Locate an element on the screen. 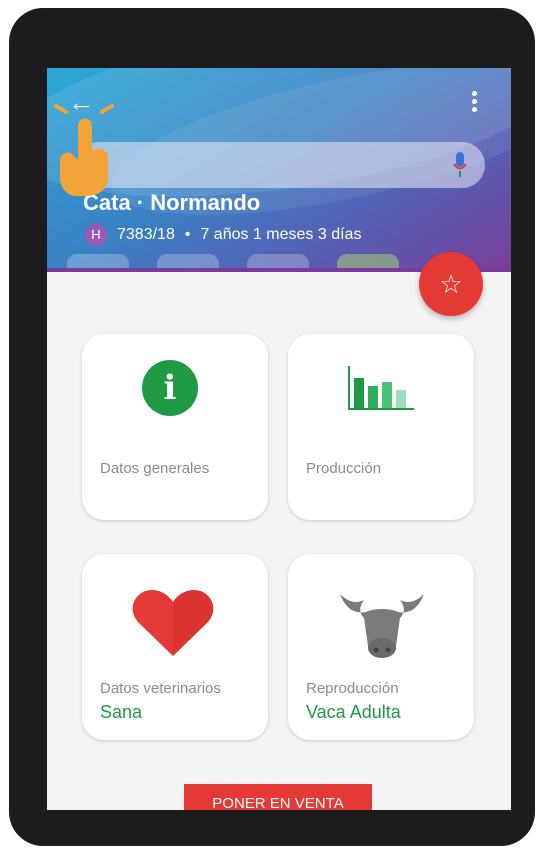 This screenshot has width=544, height=854. sex-badge: H is located at coordinates (96, 235).